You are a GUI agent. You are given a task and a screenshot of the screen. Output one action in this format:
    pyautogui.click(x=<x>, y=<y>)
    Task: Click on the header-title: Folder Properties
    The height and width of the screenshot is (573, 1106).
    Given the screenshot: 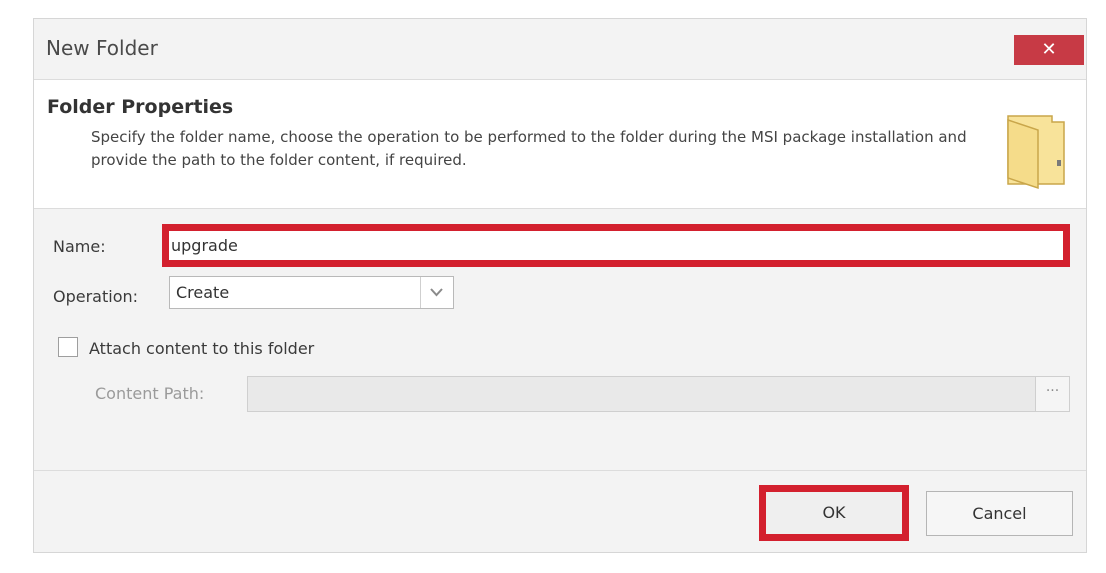 What is the action you would take?
    pyautogui.click(x=140, y=107)
    